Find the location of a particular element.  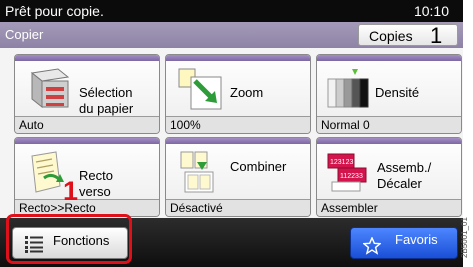

status-message: Prêt pour copie. is located at coordinates (54, 11).